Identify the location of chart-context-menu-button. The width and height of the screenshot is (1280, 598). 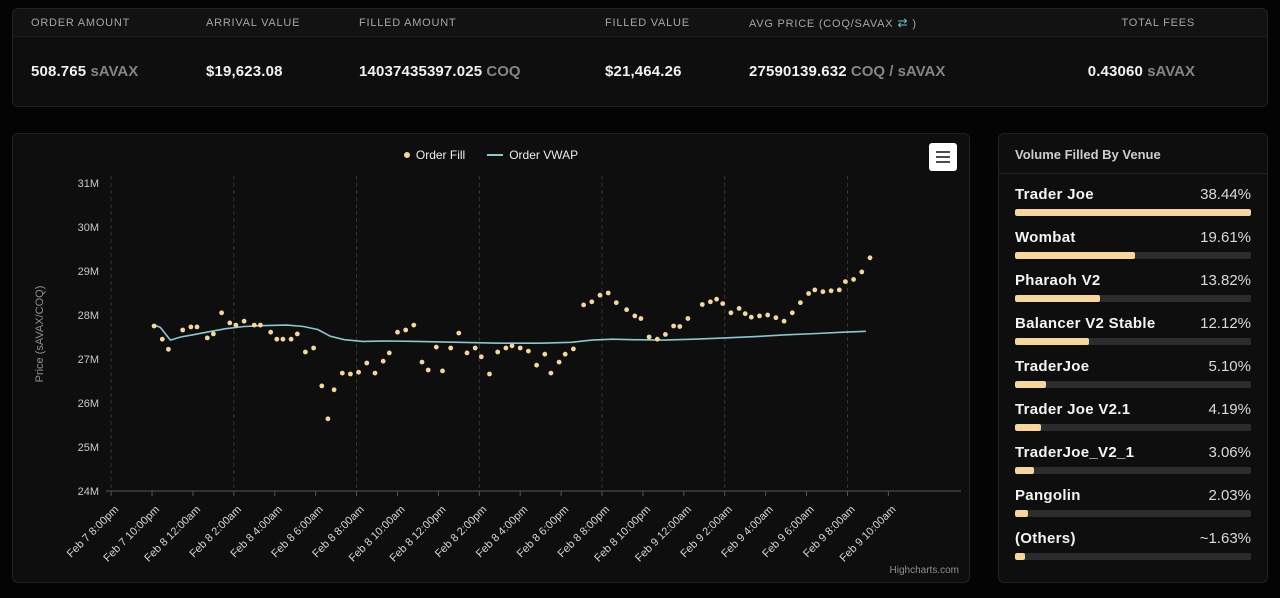
(943, 157).